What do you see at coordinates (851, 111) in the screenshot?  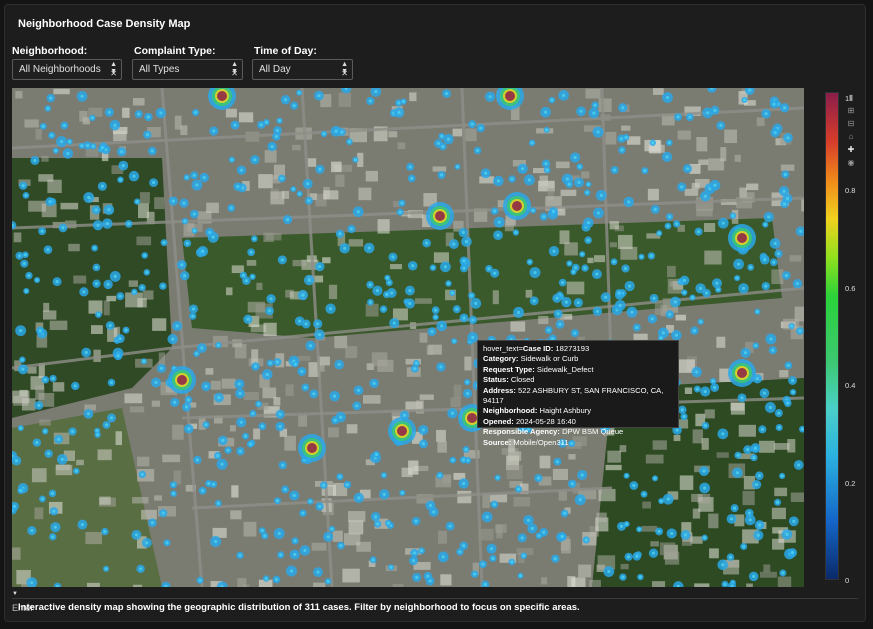 I see `zoom-in-icon: ⊞` at bounding box center [851, 111].